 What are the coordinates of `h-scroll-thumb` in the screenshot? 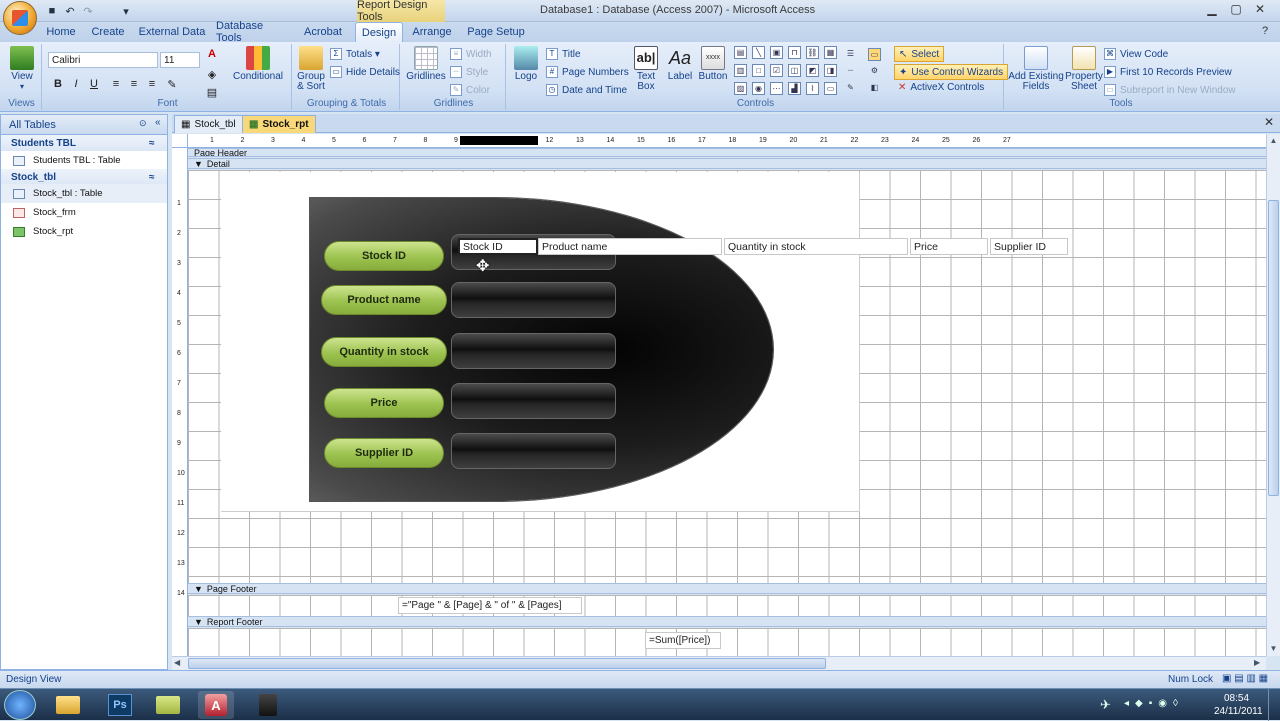 It's located at (507, 663).